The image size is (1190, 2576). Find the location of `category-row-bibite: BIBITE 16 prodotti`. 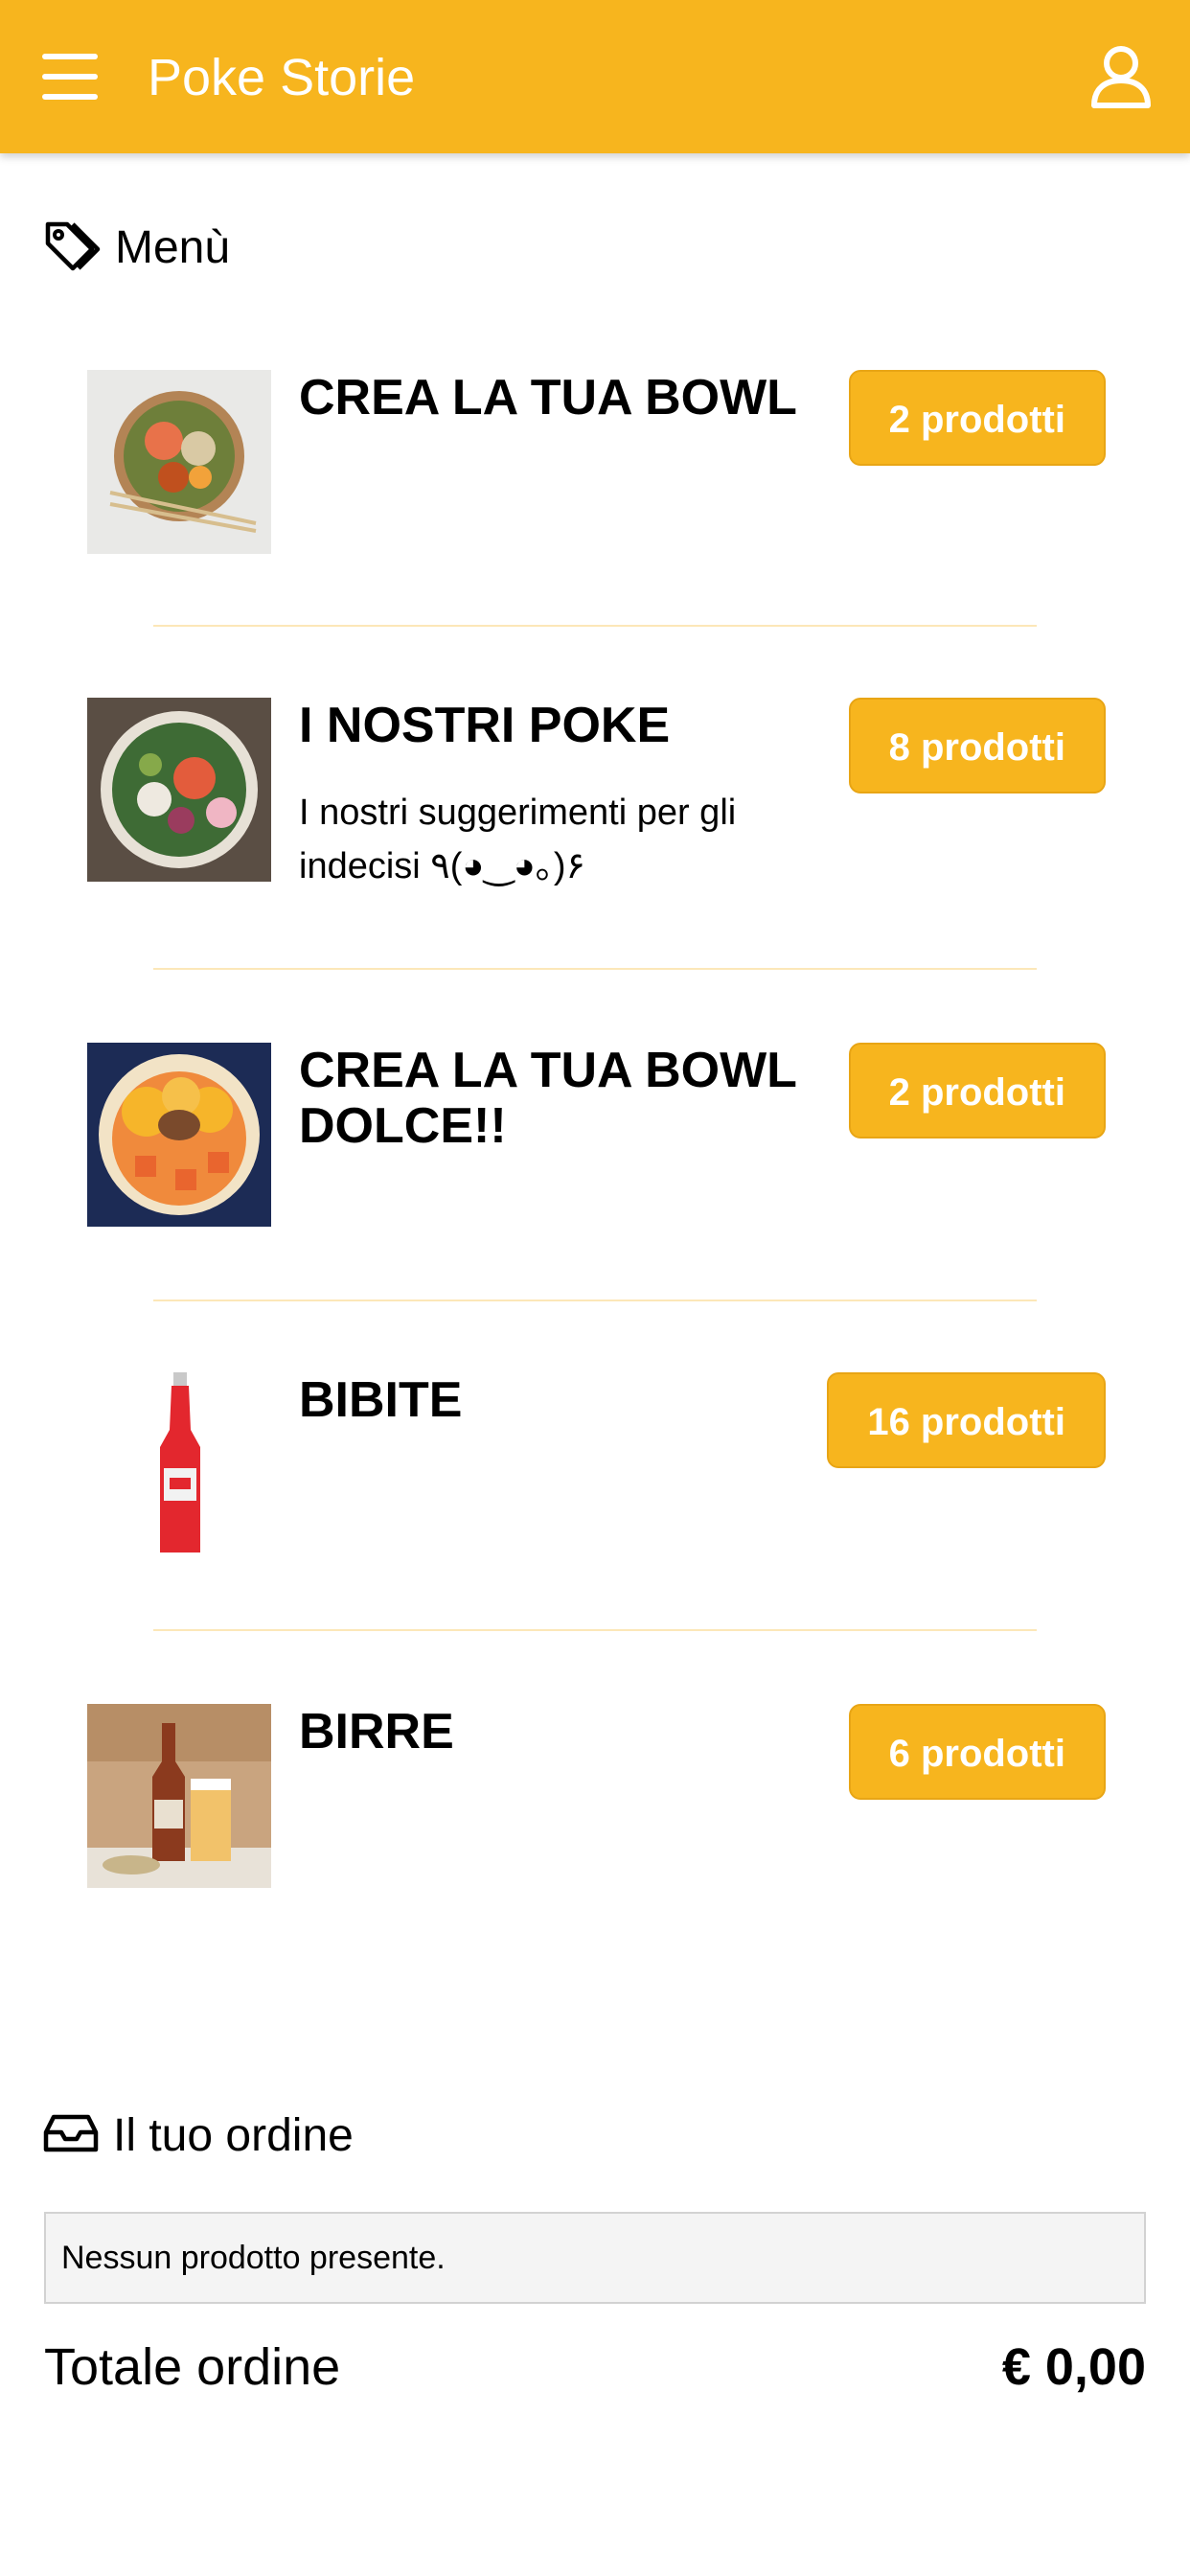

category-row-bibite: BIBITE 16 prodotti is located at coordinates (595, 1464).